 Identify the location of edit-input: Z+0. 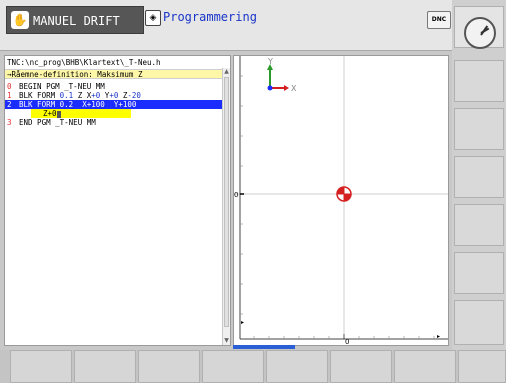
(81, 113).